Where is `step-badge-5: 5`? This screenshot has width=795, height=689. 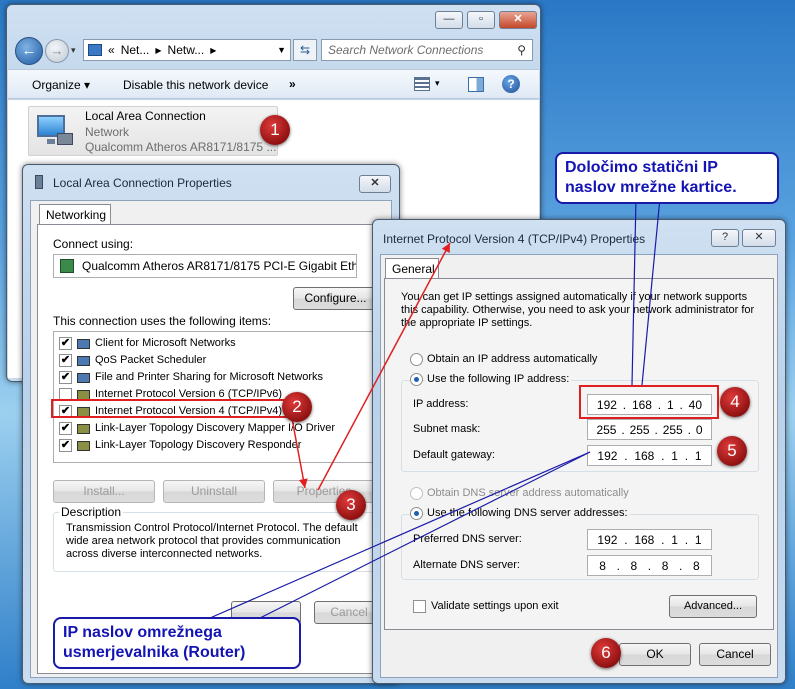
step-badge-5: 5 is located at coordinates (732, 451).